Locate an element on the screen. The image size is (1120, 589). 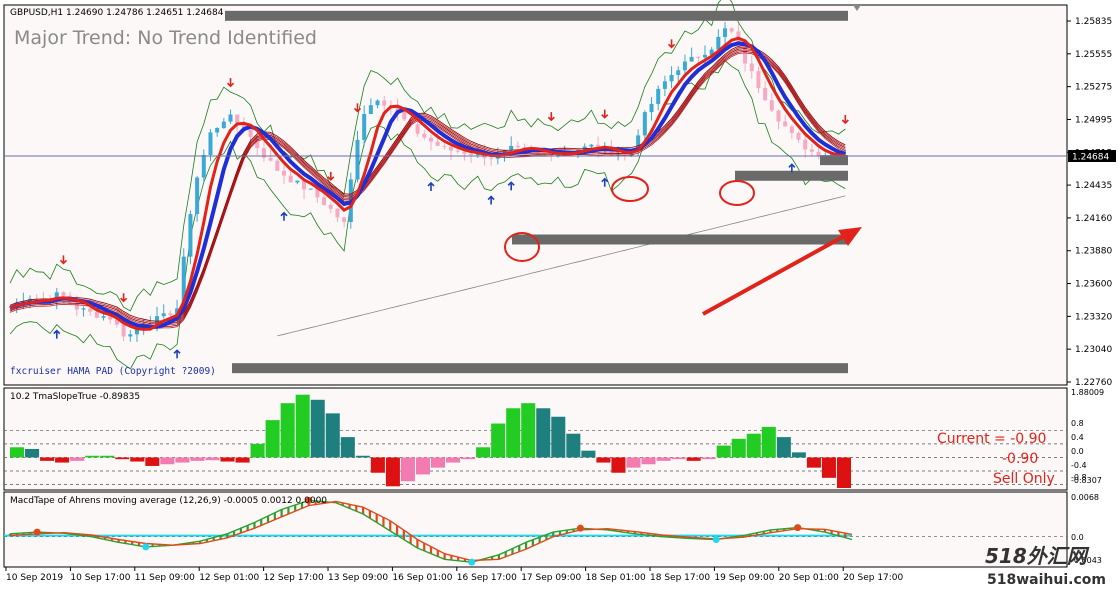
time-tick-label: 16 Sep 01:00 is located at coordinates (422, 578).